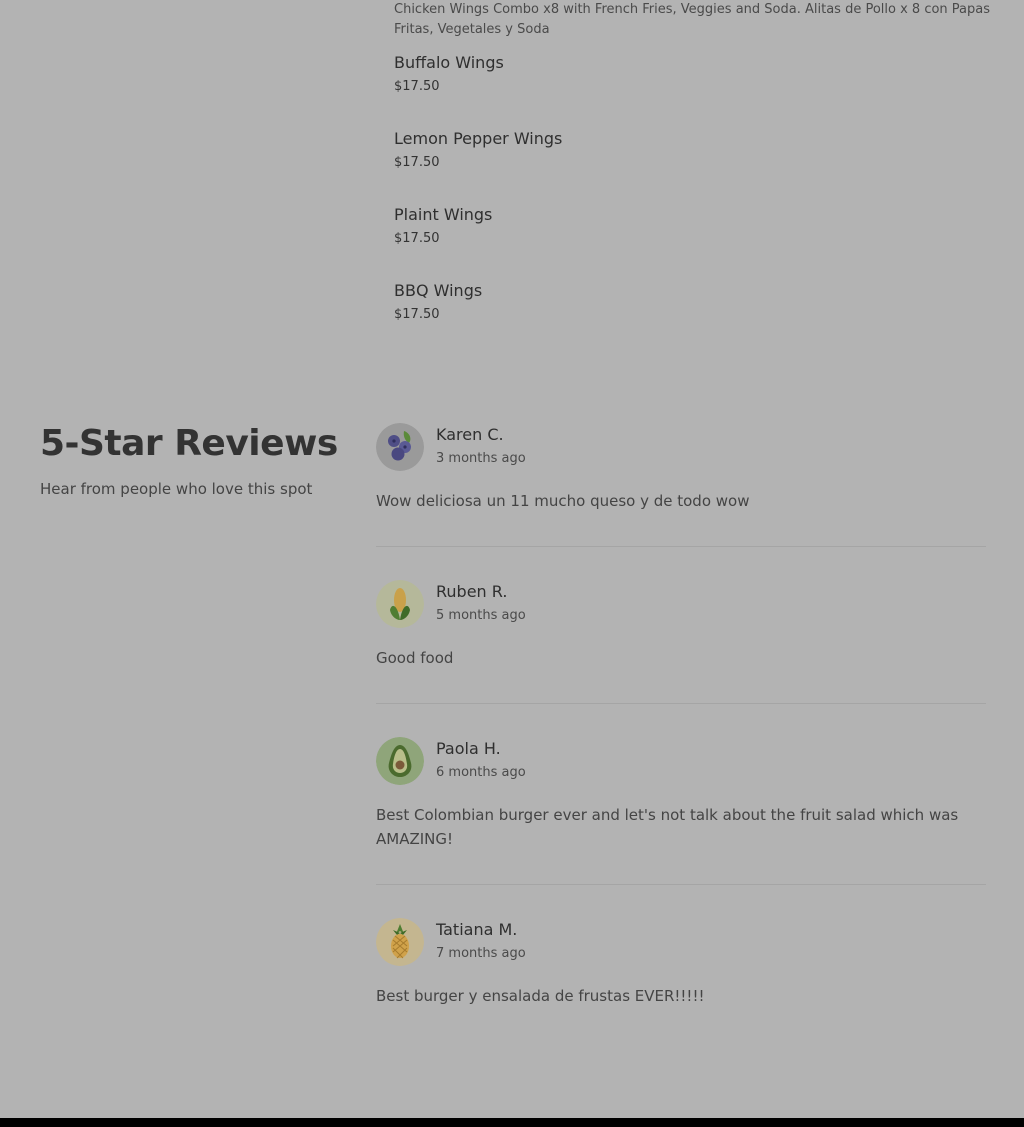  What do you see at coordinates (481, 615) in the screenshot?
I see `review-time: 5 months ago` at bounding box center [481, 615].